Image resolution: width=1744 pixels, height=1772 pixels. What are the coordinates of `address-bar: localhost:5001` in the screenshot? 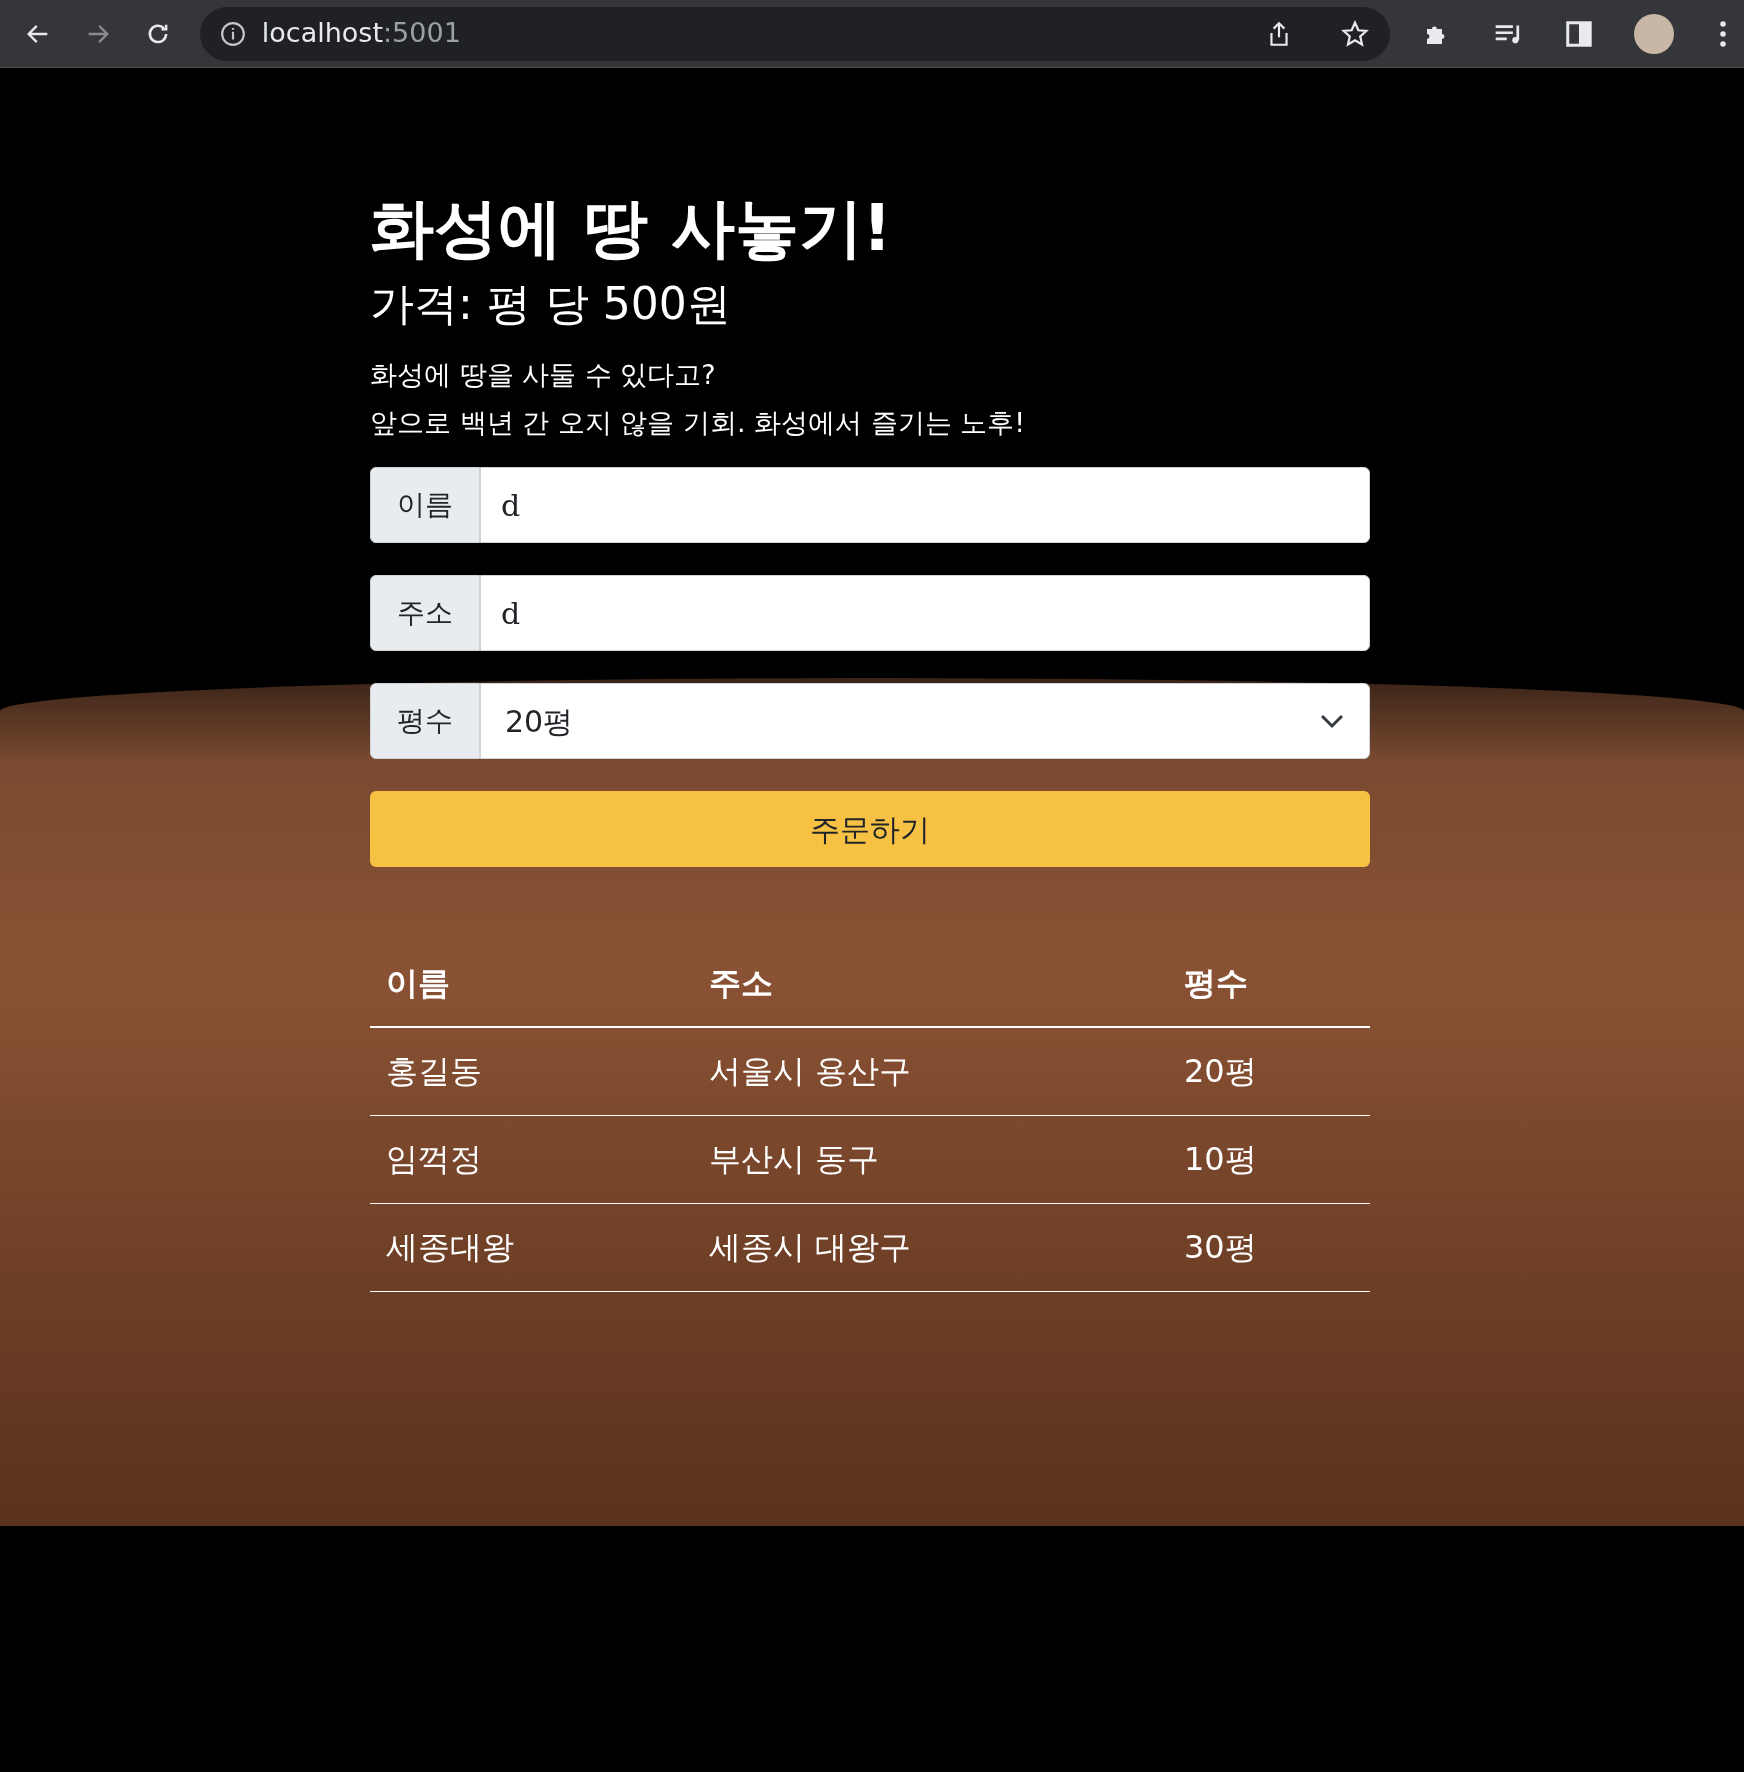 It's located at (795, 33).